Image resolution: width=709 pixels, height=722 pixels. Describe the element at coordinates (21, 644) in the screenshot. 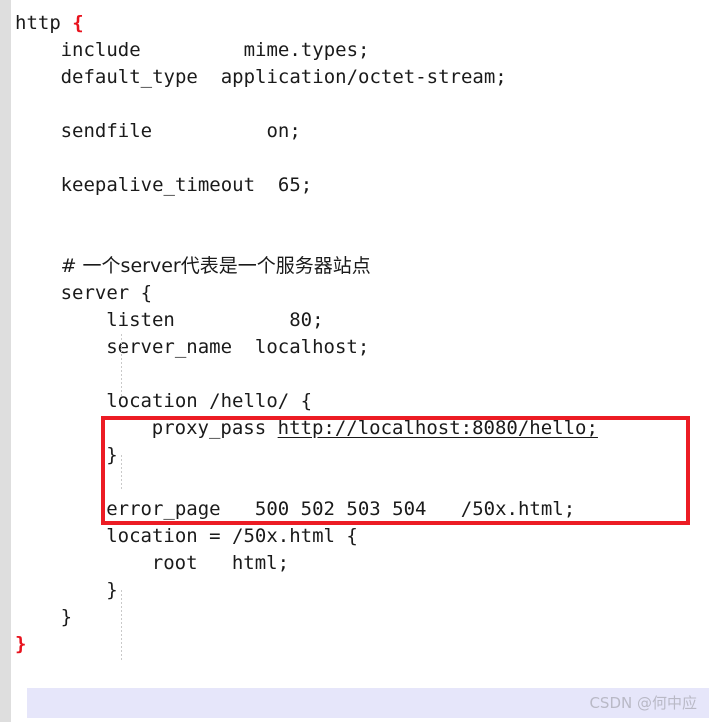

I see `matching-brace: }` at that location.